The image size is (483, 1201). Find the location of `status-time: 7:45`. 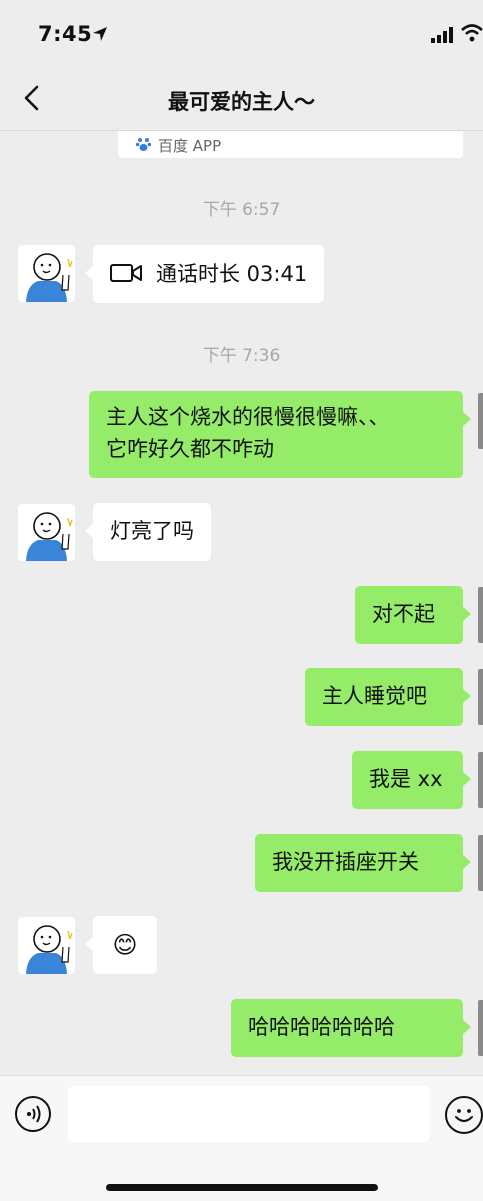

status-time: 7:45 is located at coordinates (65, 34).